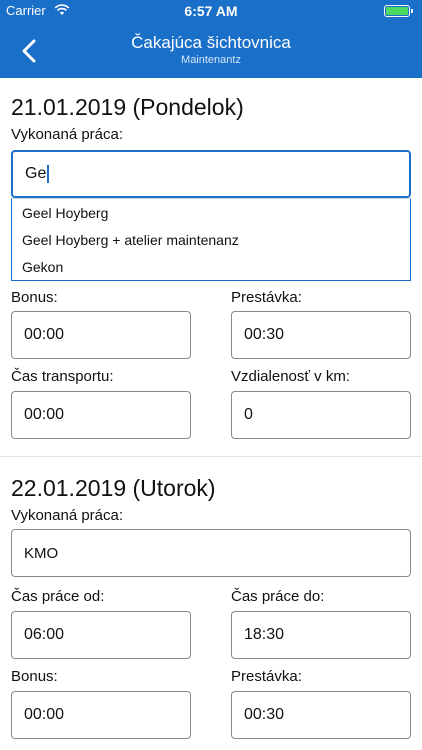 The height and width of the screenshot is (750, 422). I want to click on battery-icon, so click(400, 11).